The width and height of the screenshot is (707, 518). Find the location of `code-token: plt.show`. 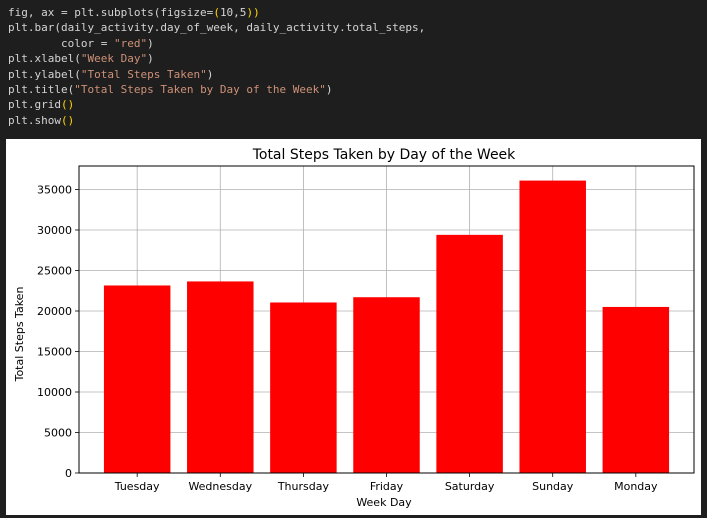

code-token: plt.show is located at coordinates (34, 120).